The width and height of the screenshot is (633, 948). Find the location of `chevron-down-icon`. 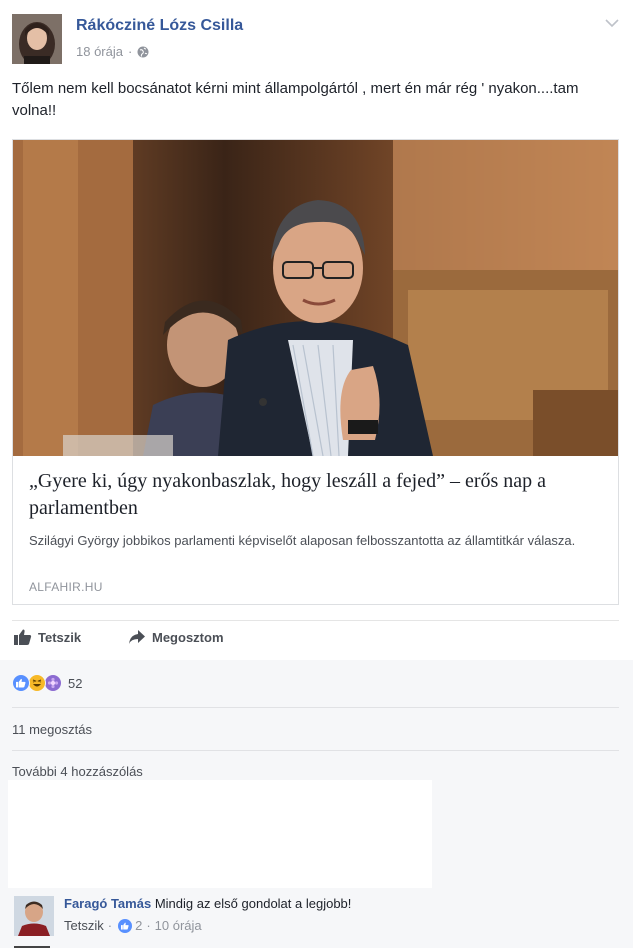

chevron-down-icon is located at coordinates (612, 23).